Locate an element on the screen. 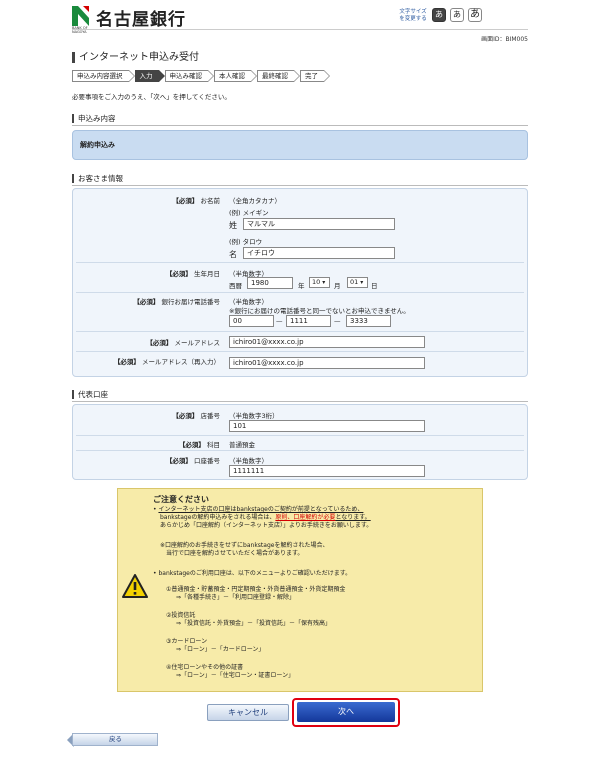 This screenshot has width=600, height=764. name-label: 【必須】 お名前 is located at coordinates (146, 200).